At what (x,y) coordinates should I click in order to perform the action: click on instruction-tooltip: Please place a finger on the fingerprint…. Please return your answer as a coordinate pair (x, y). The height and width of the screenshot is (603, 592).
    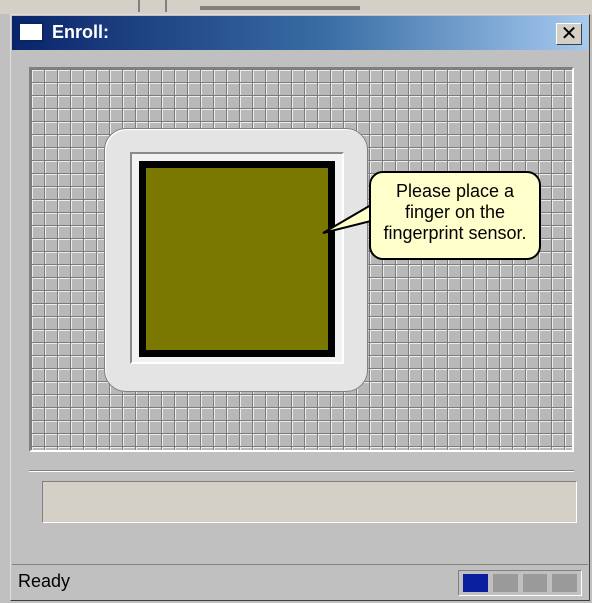
    Looking at the image, I should click on (455, 215).